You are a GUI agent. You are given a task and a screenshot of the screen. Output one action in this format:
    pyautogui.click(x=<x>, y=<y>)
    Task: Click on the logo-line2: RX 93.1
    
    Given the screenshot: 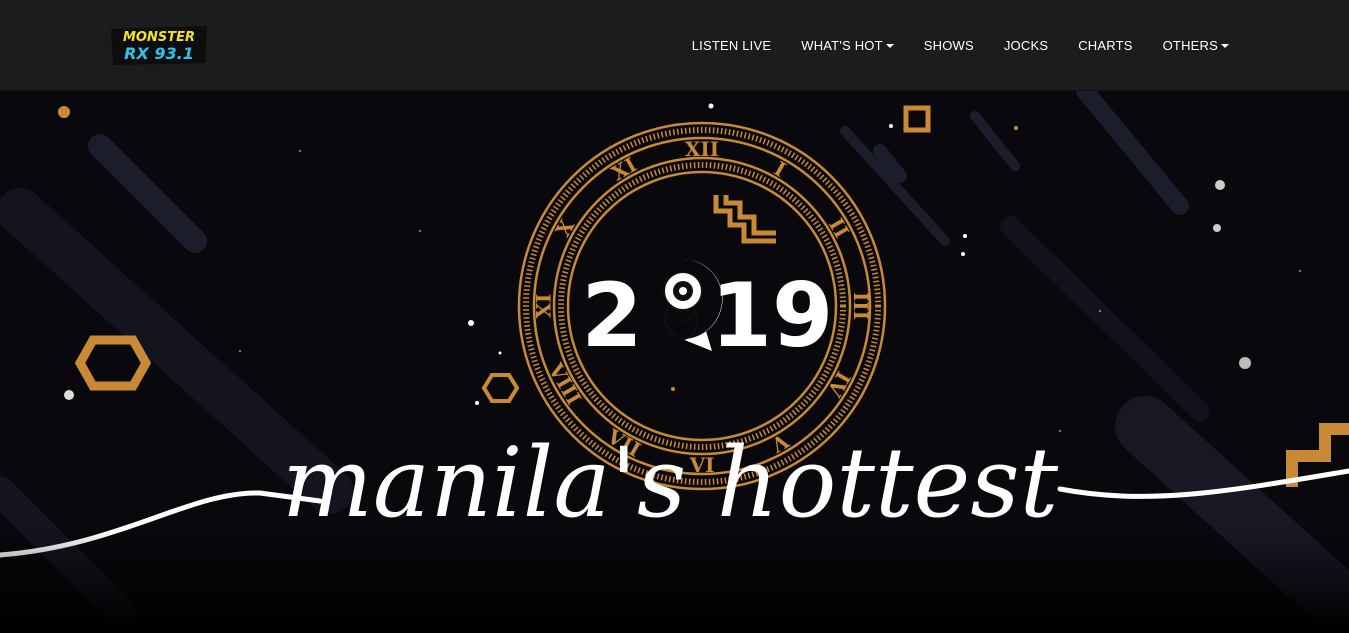 What is the action you would take?
    pyautogui.click(x=159, y=53)
    